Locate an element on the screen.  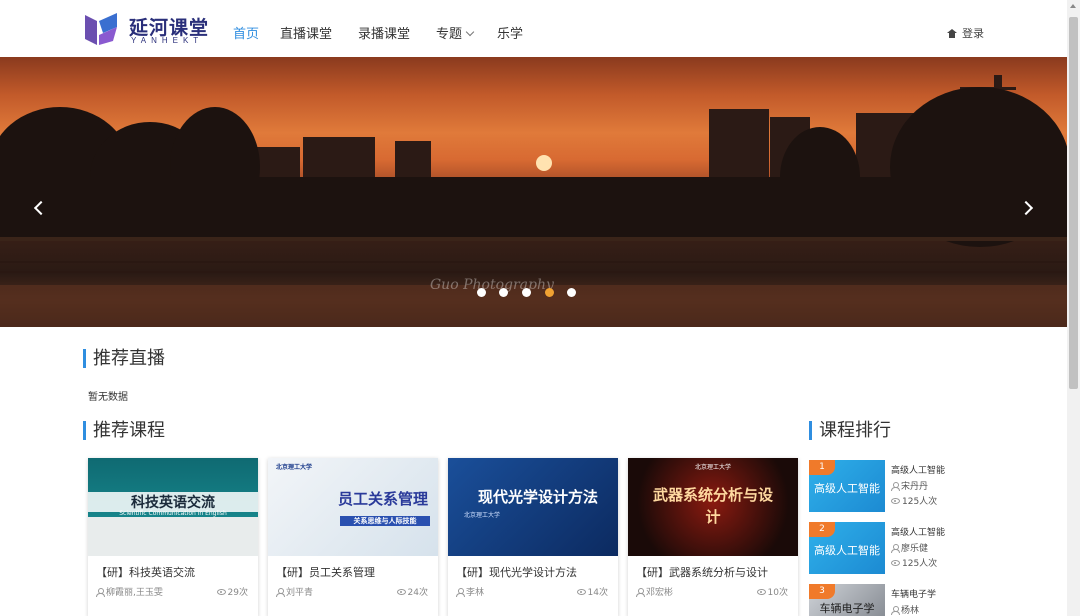
course-teachers: 柳霞丽,王玉雯 is located at coordinates (129, 591).